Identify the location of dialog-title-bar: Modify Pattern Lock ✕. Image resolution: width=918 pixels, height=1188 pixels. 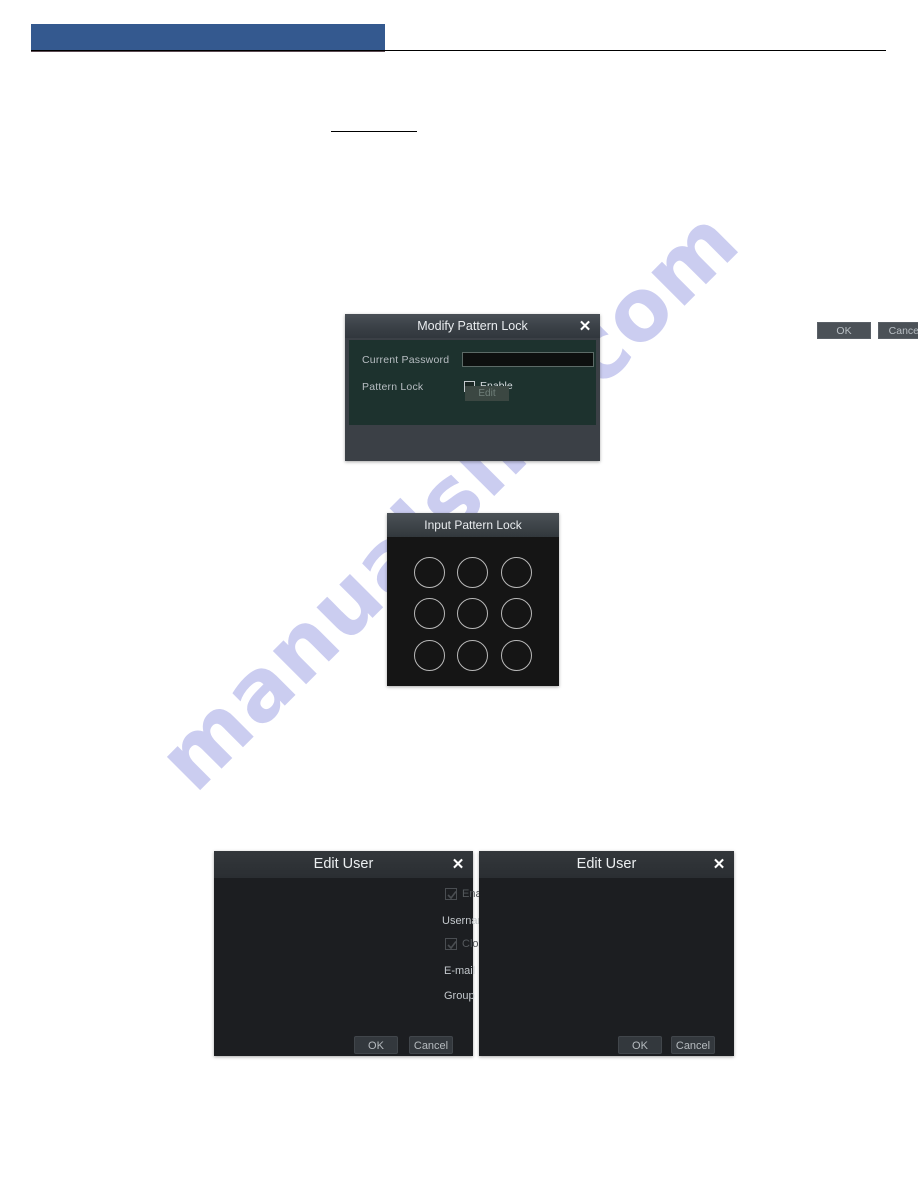
(472, 326).